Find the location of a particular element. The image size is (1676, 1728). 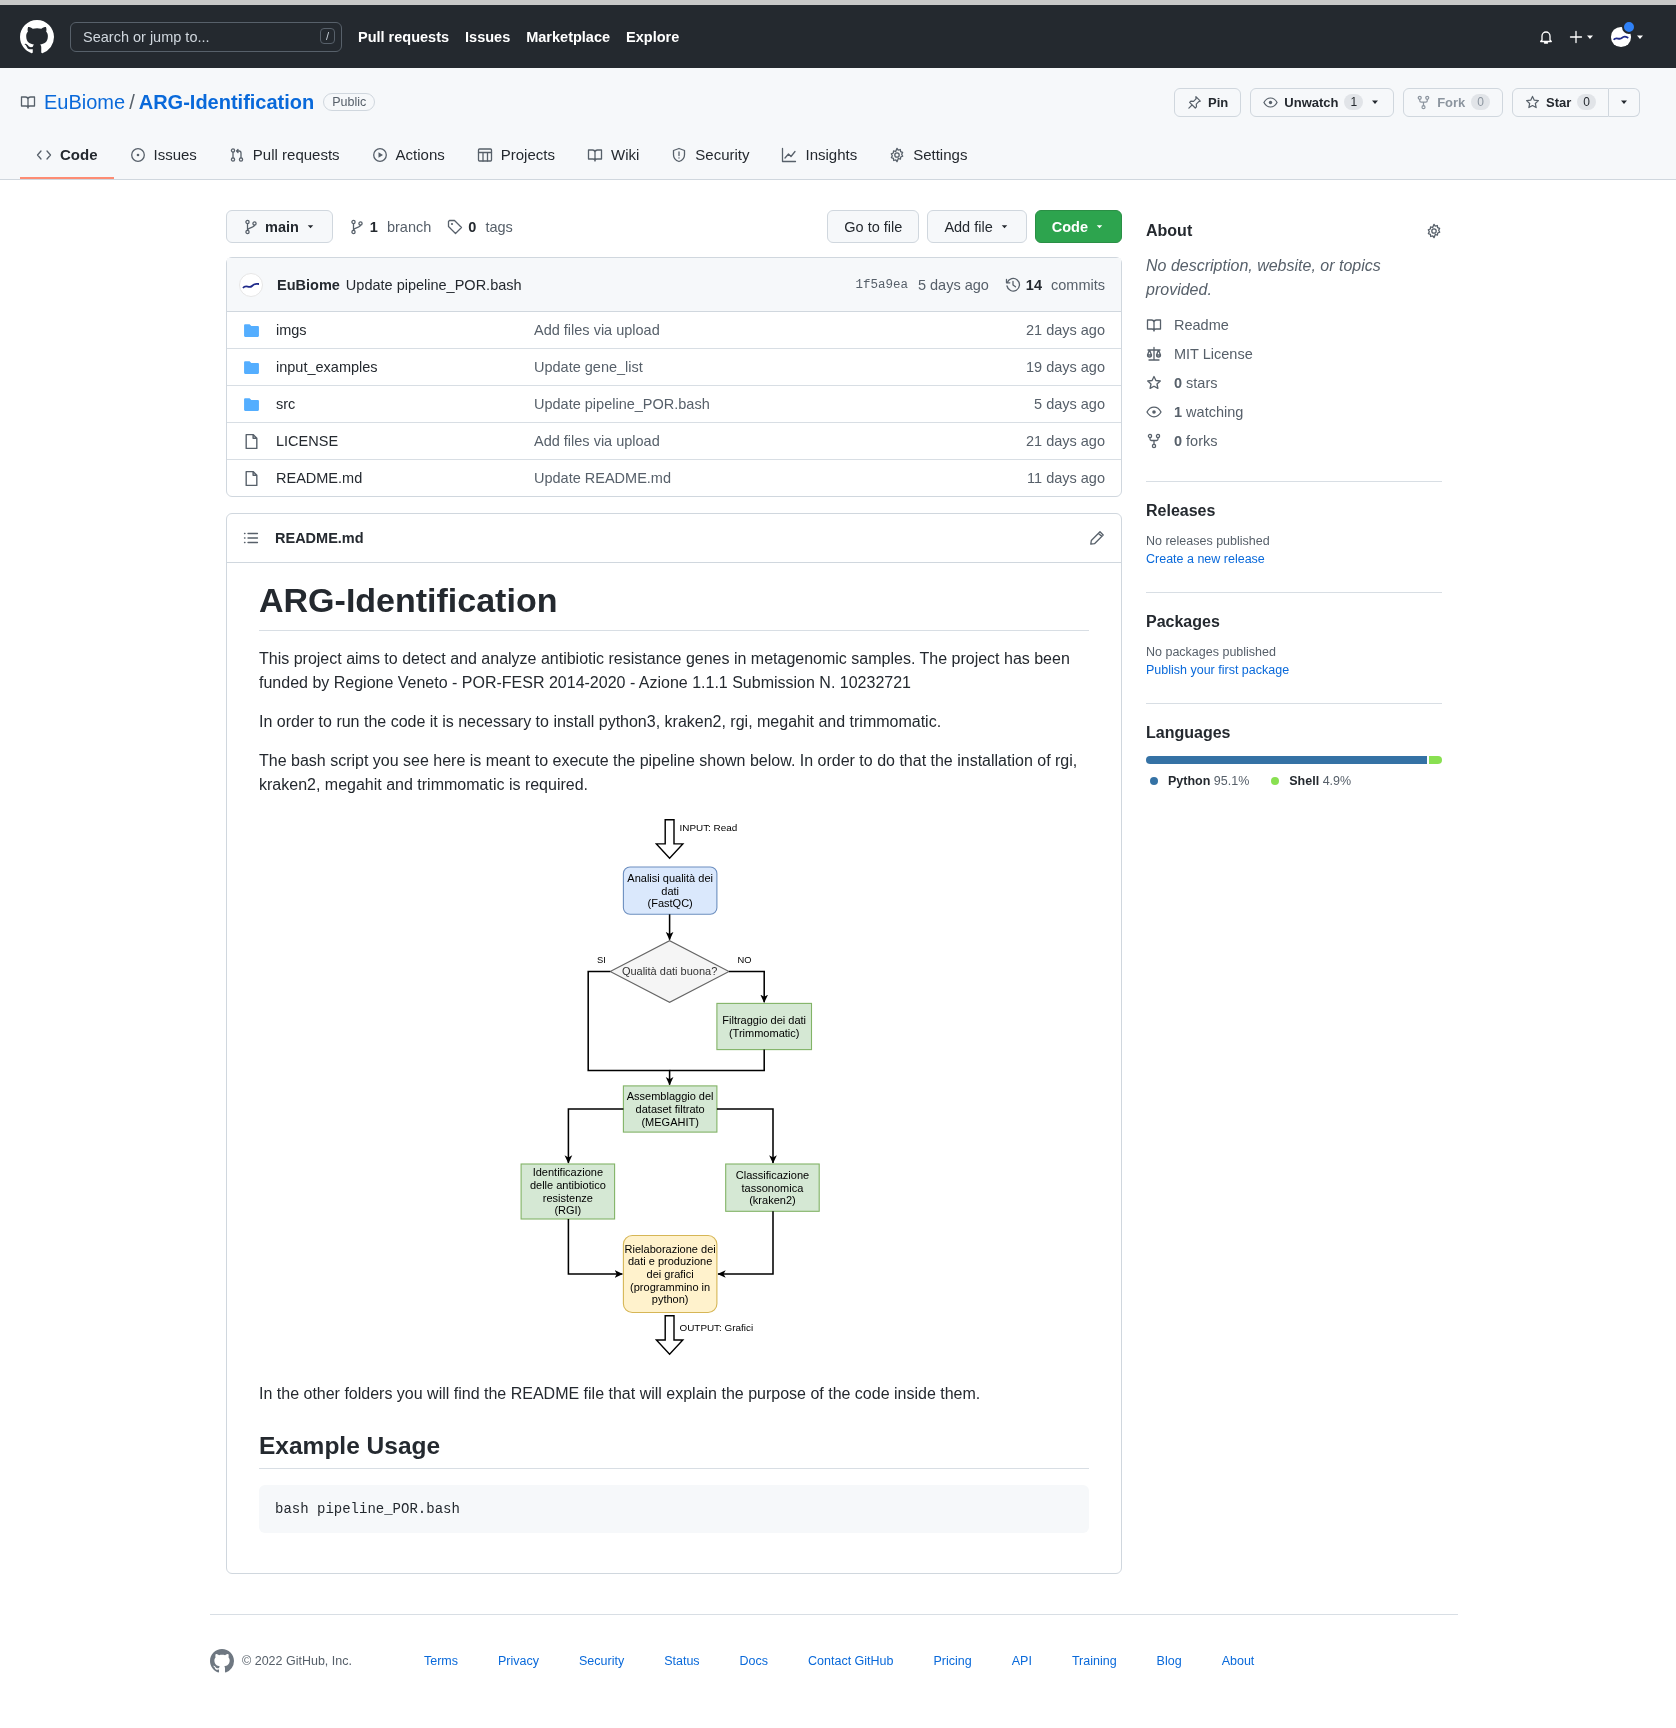

nav-link: Marketplace is located at coordinates (568, 36).